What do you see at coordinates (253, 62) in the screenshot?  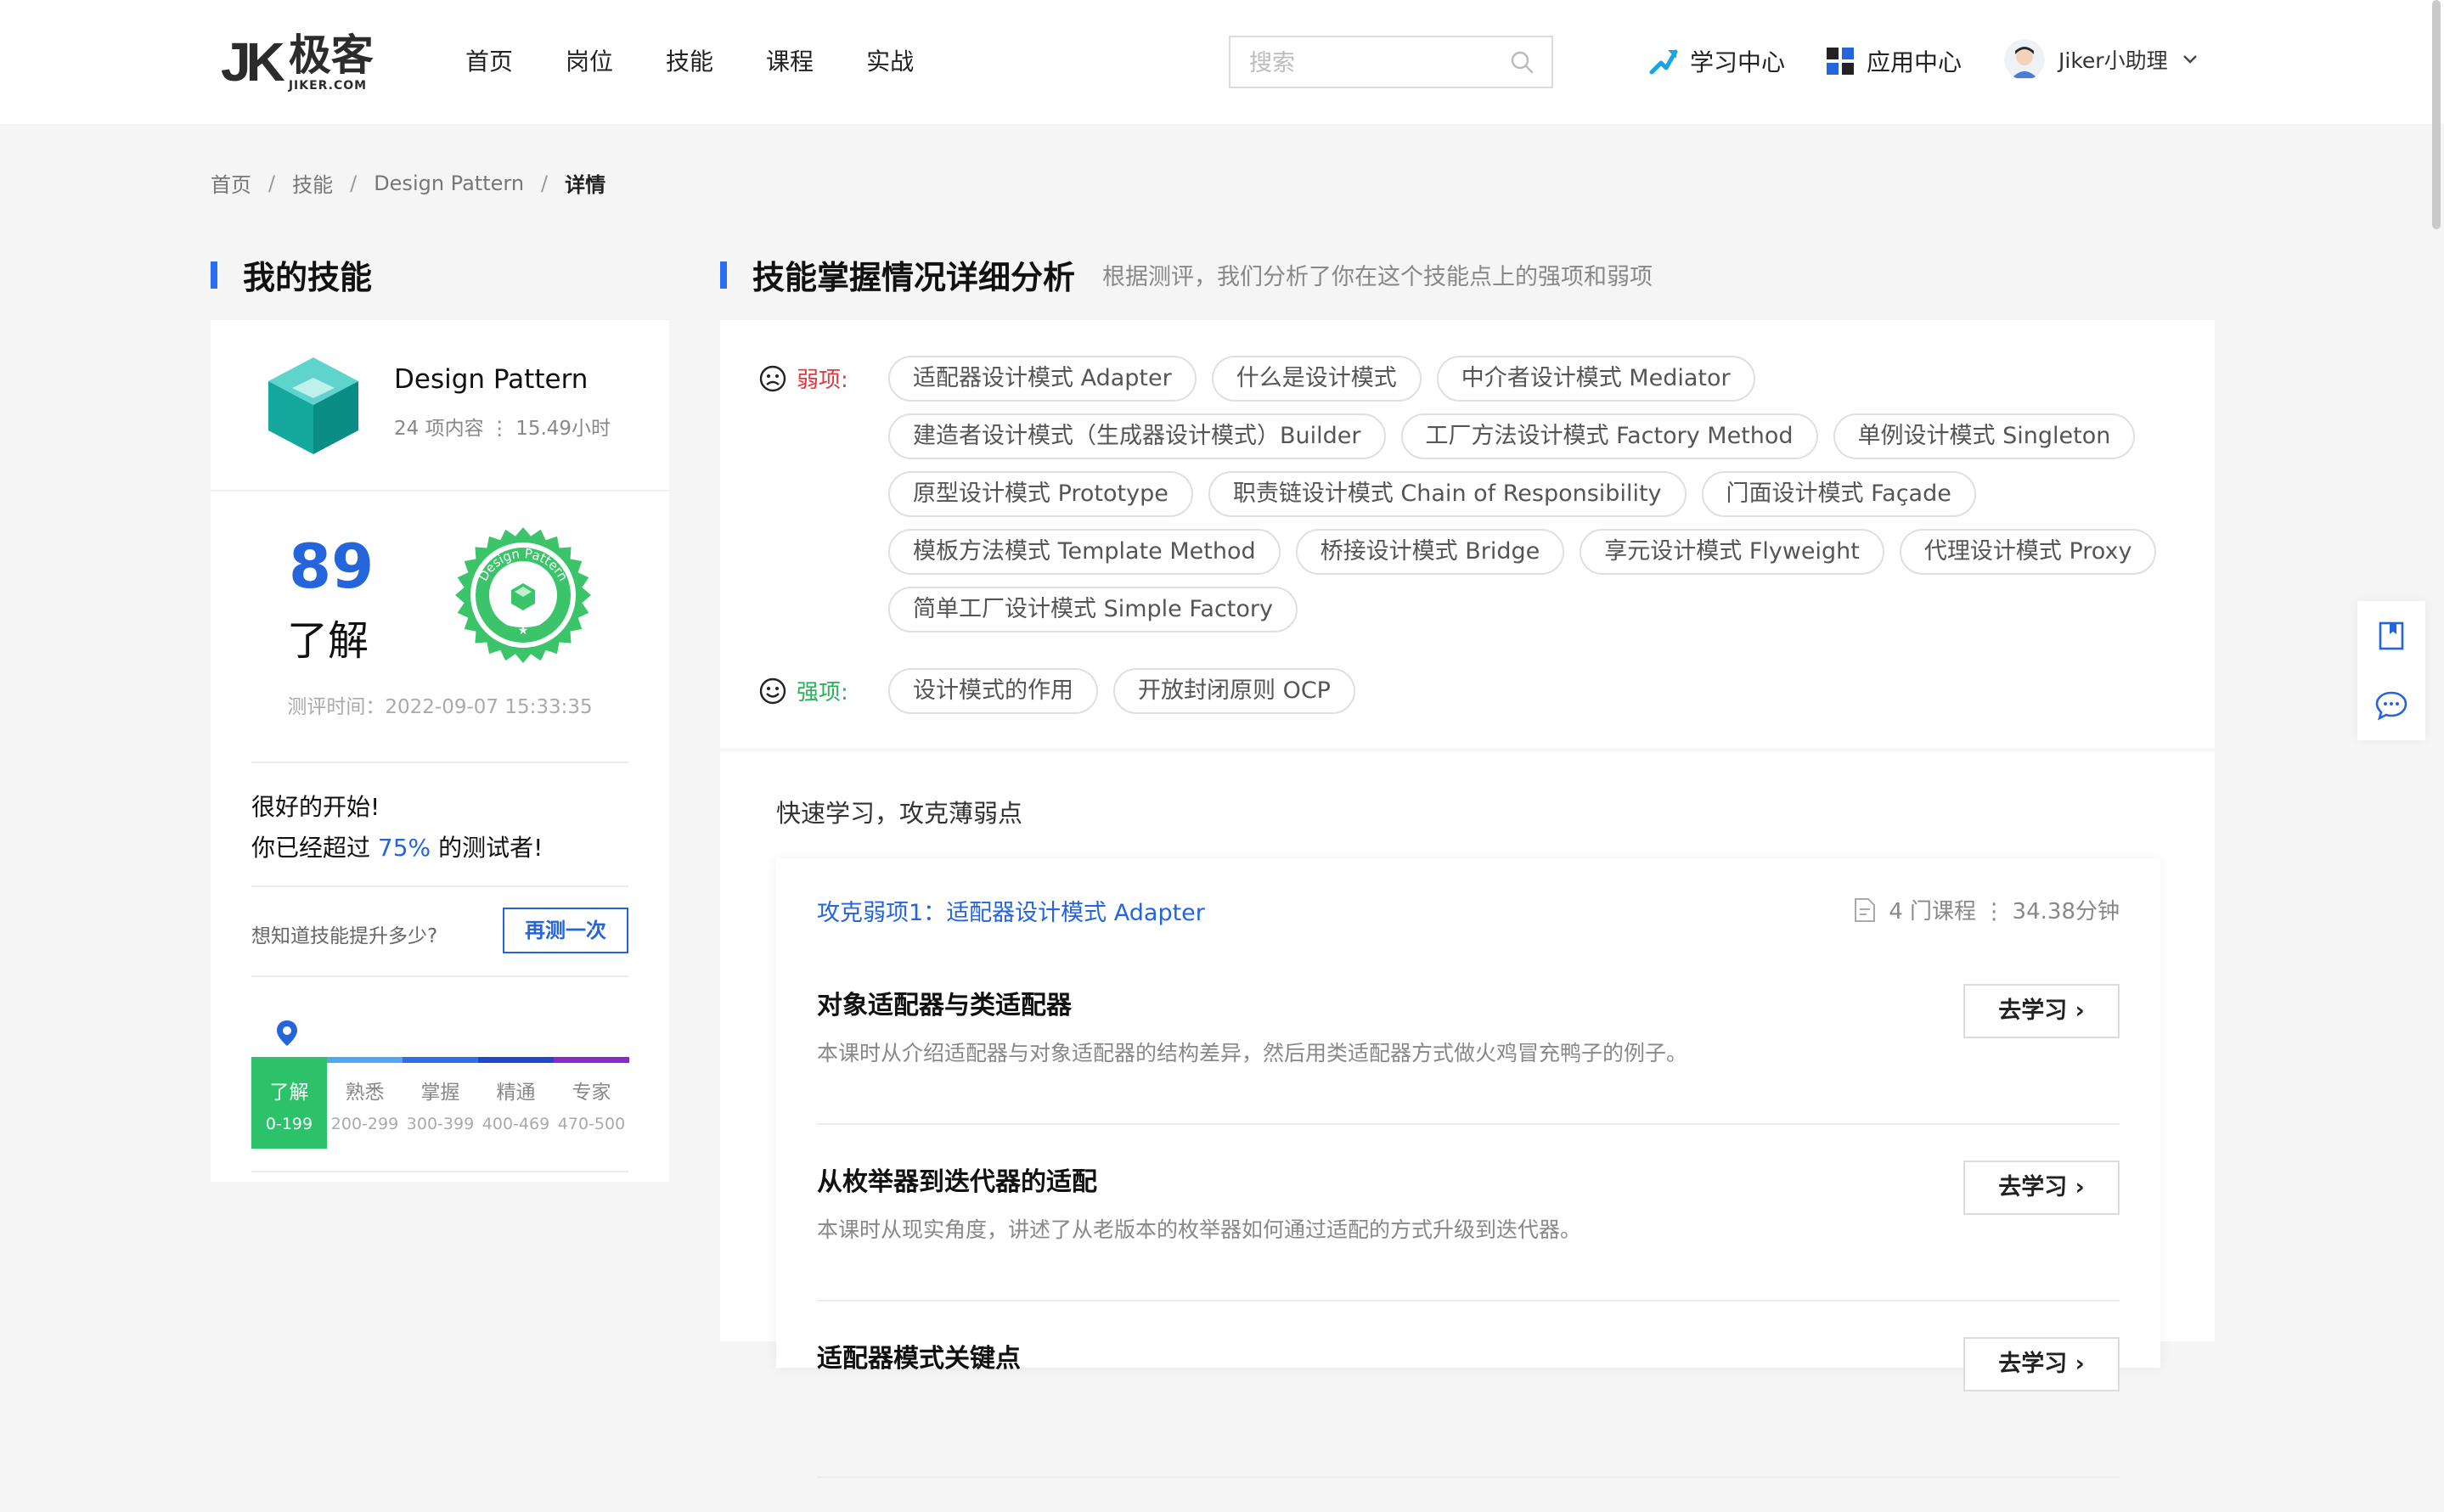 I see `logo-mark-icon: JK` at bounding box center [253, 62].